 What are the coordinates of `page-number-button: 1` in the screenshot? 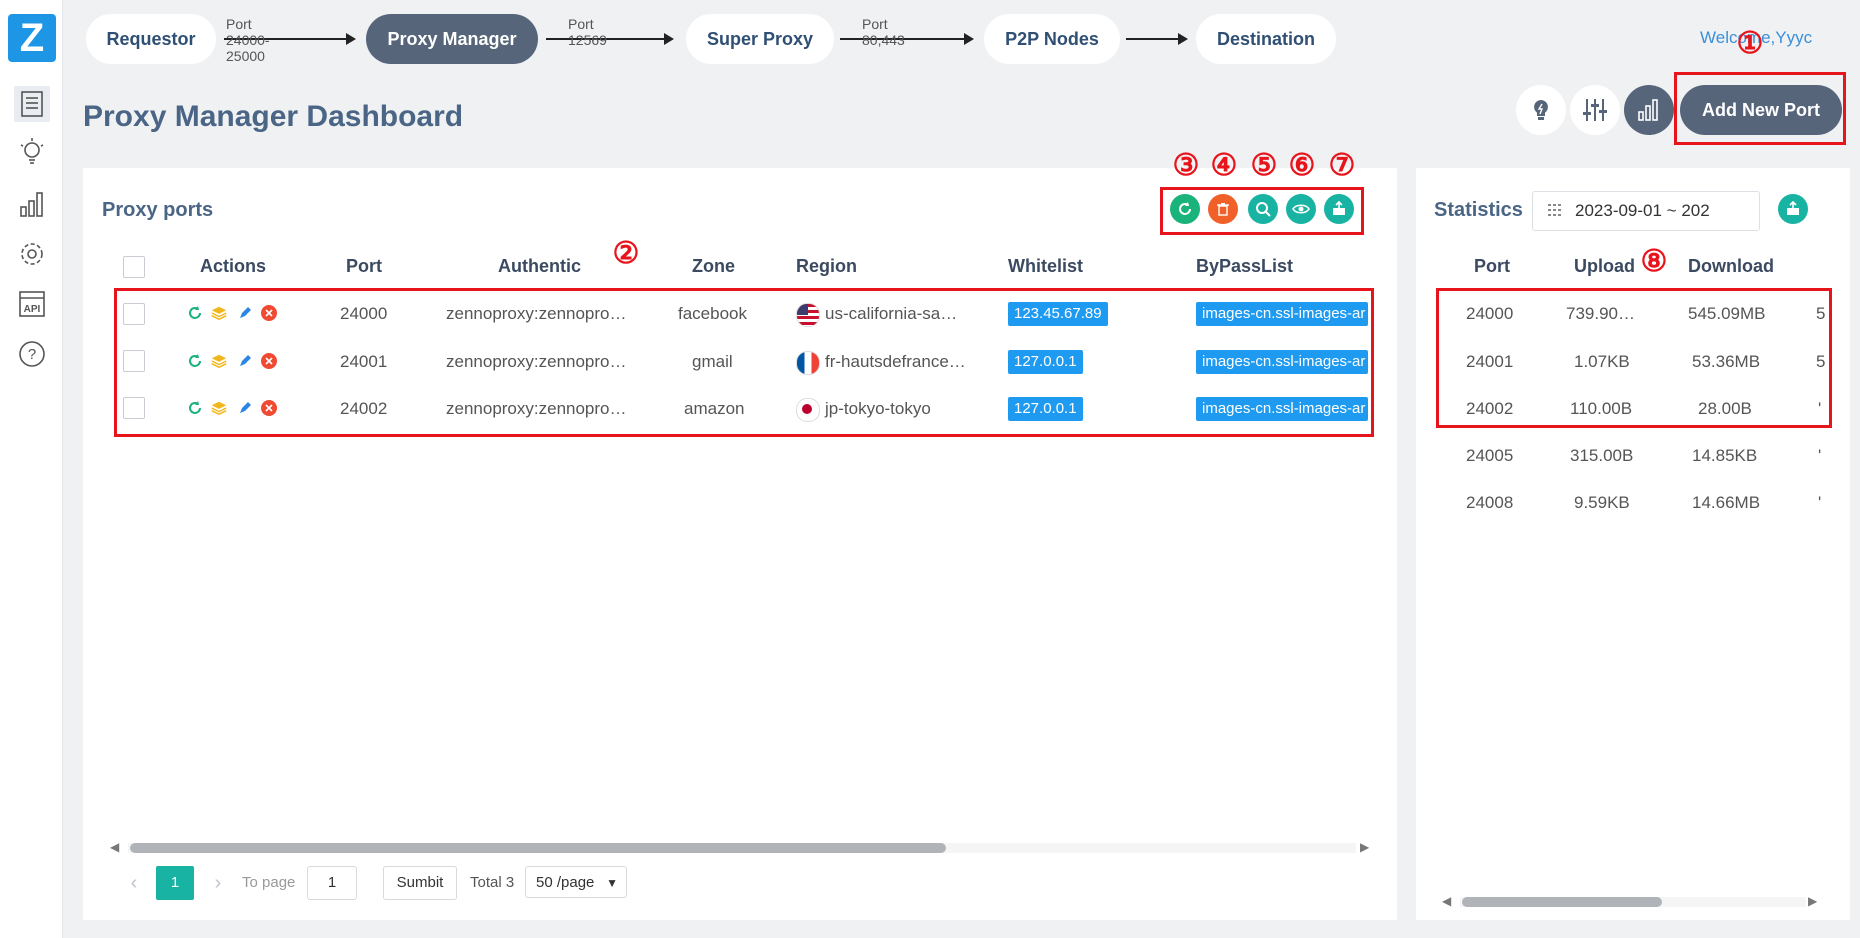 It's located at (175, 883).